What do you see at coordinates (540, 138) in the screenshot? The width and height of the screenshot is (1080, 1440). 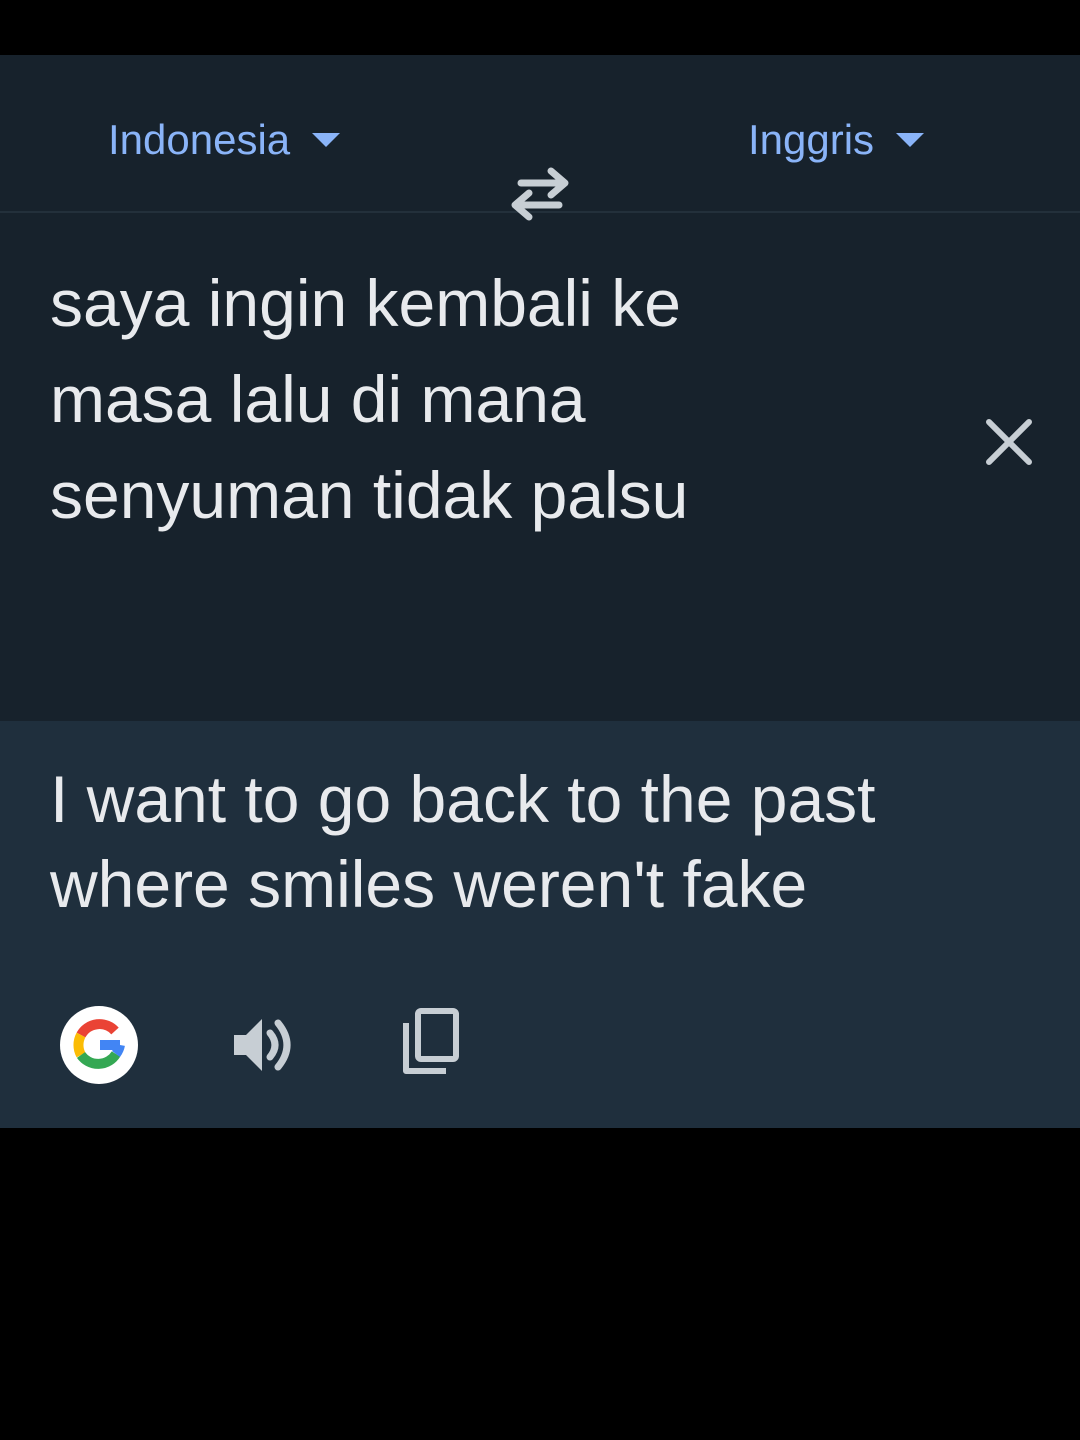 I see `language-bar: Indonesia Inggris` at bounding box center [540, 138].